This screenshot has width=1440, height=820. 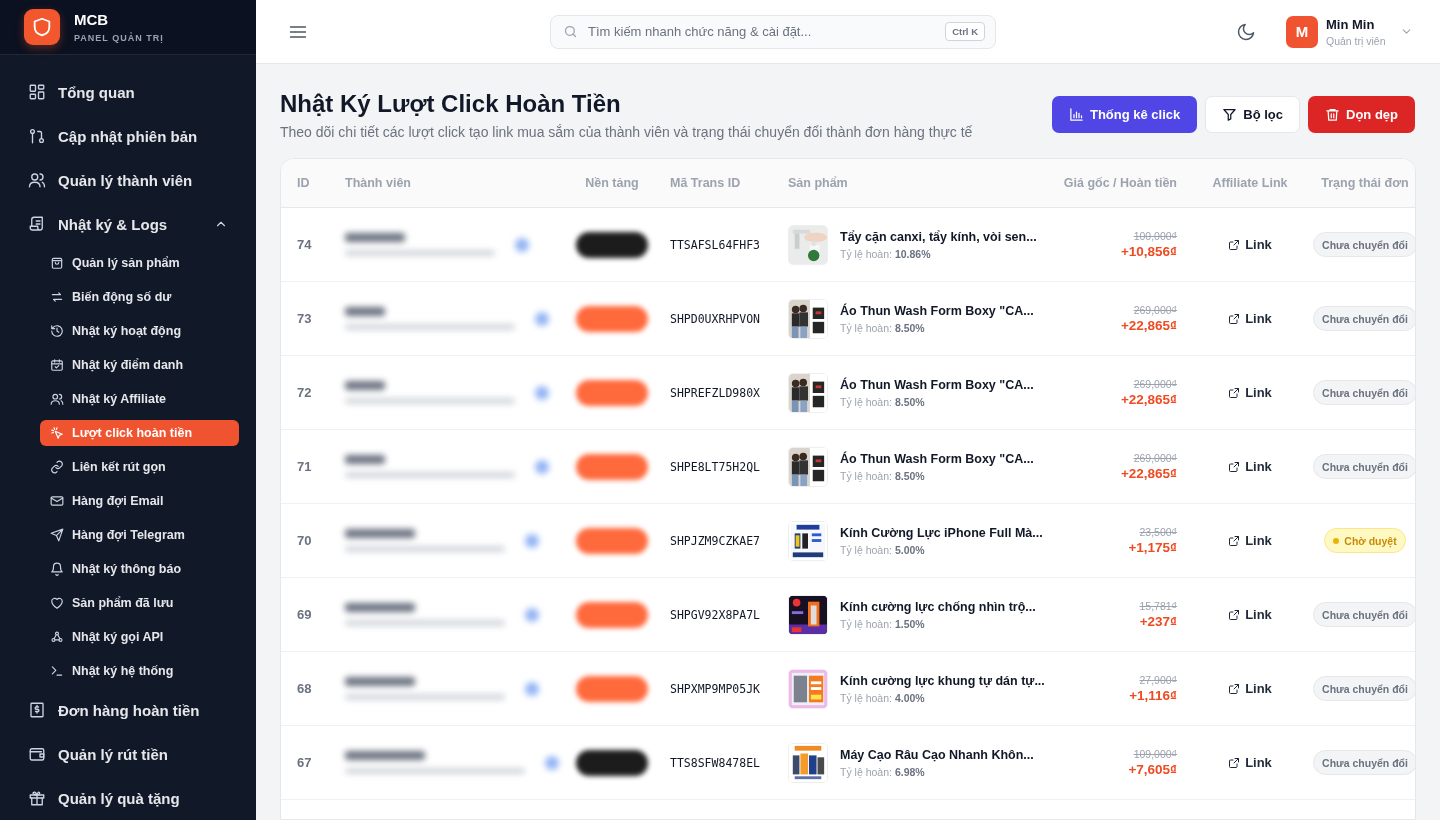 I want to click on mail-icon, so click(x=57, y=501).